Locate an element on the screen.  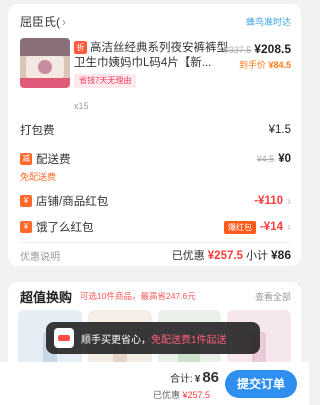
submit-order-button: 提交订单 is located at coordinates (261, 384).